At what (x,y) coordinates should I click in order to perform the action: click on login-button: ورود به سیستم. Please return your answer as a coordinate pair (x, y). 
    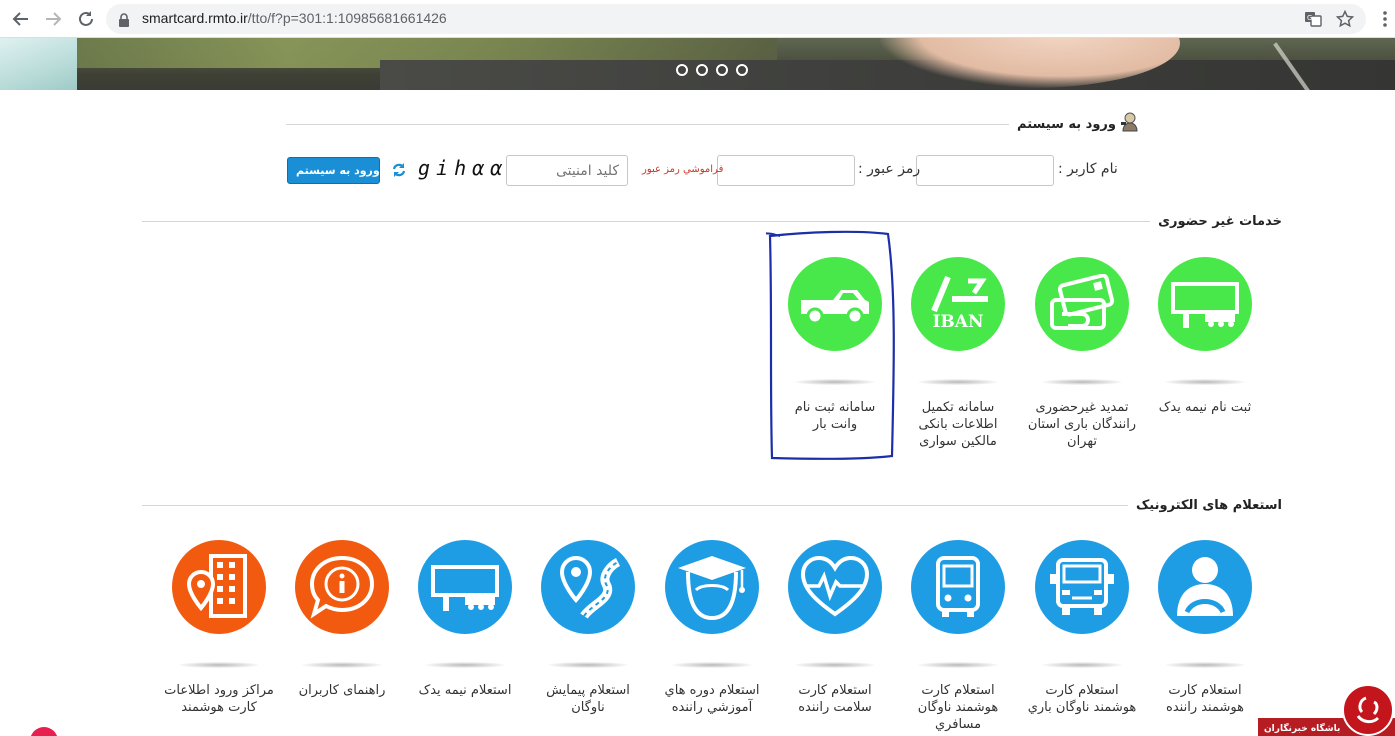
    Looking at the image, I should click on (333, 170).